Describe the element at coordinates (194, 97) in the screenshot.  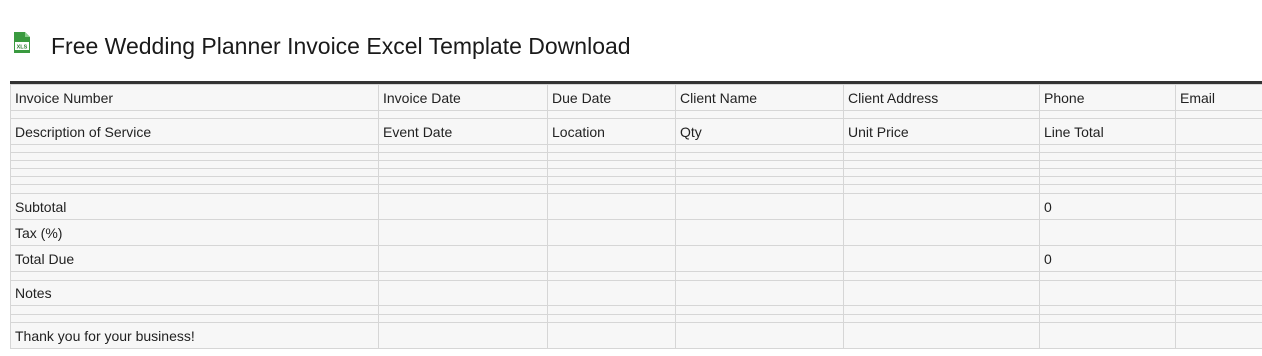
I see `header-cell-invoice-number: Invoice Number` at that location.